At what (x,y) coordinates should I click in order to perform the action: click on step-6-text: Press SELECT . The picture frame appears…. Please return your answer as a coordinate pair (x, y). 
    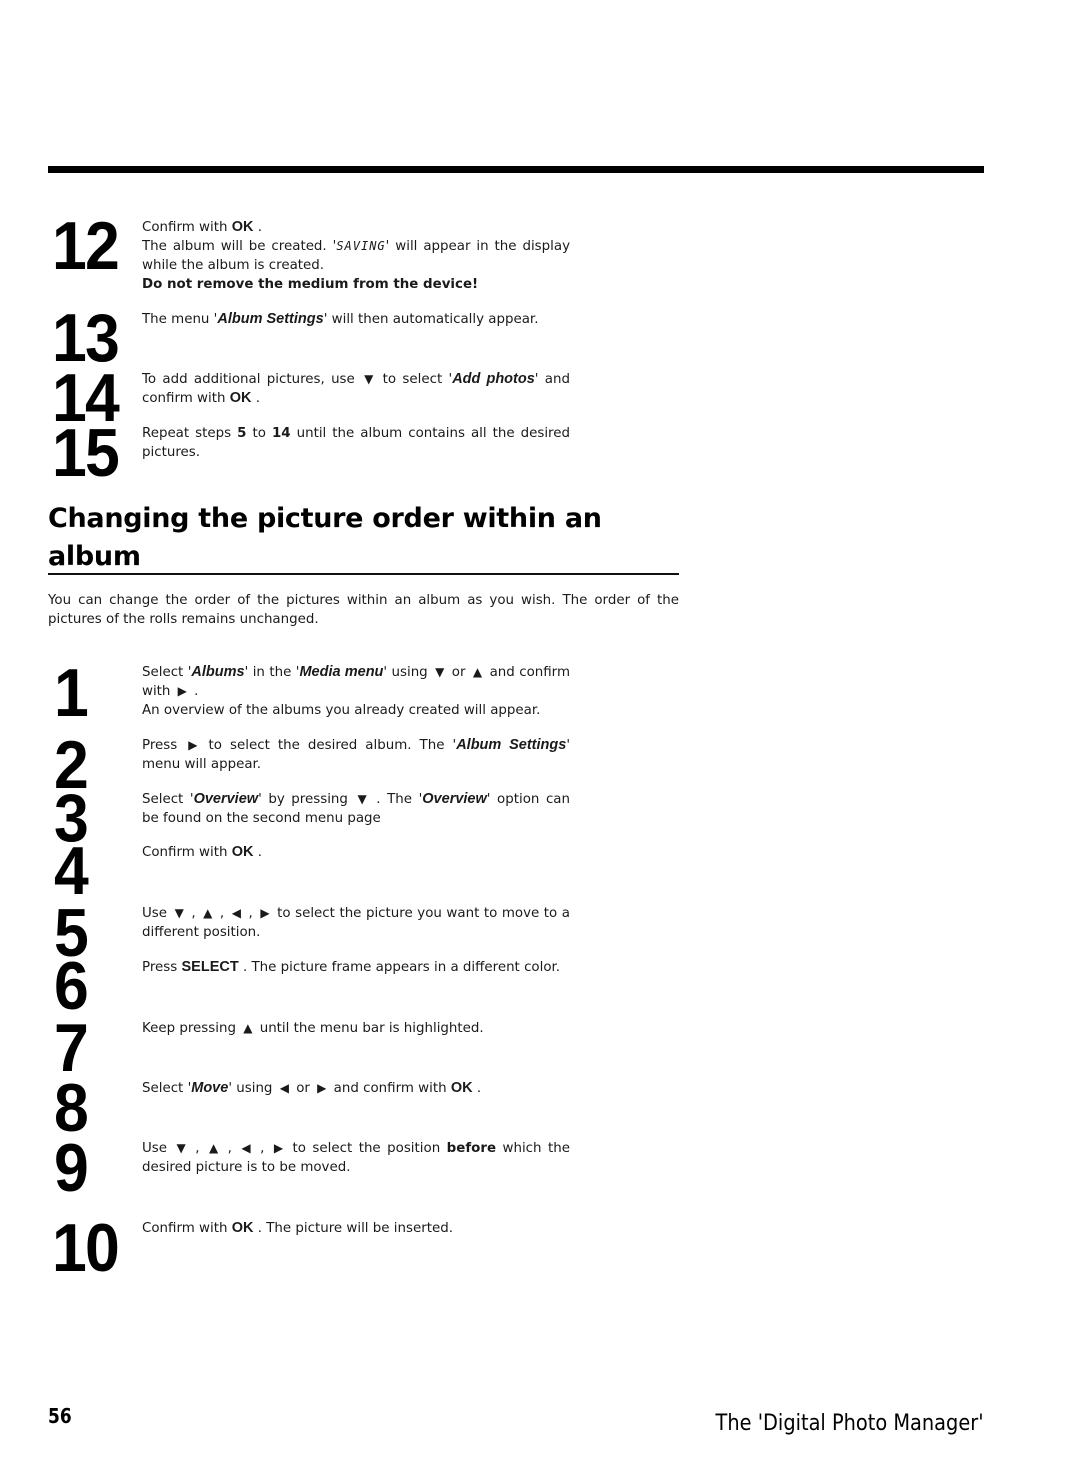
    Looking at the image, I should click on (351, 967).